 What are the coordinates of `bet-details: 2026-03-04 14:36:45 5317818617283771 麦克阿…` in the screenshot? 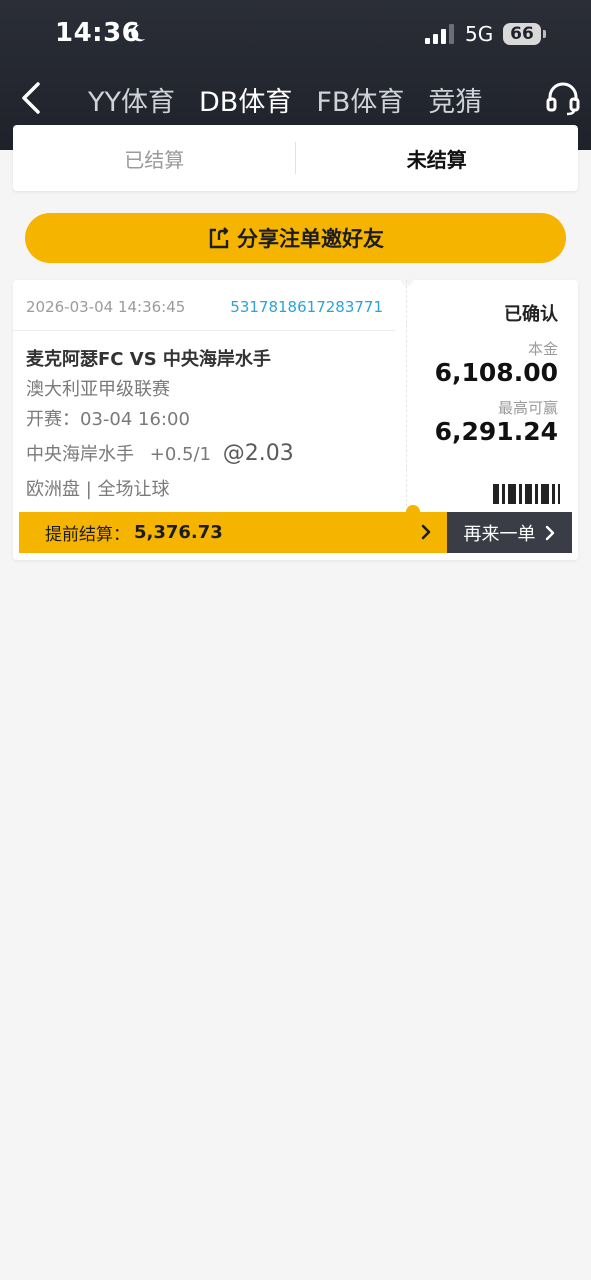 It's located at (210, 396).